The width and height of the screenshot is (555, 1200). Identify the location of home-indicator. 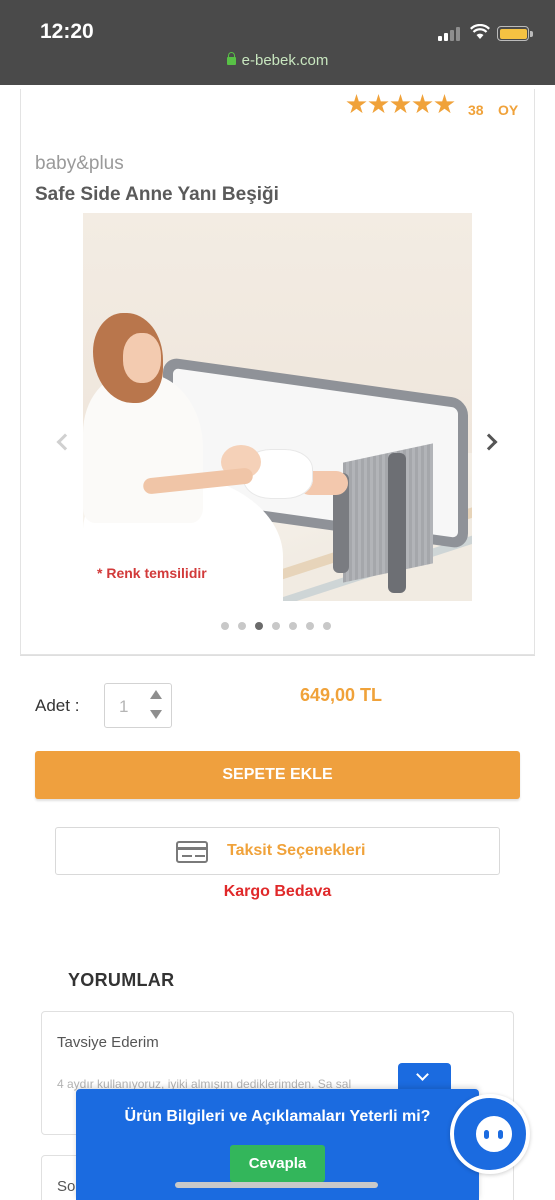
(276, 1185).